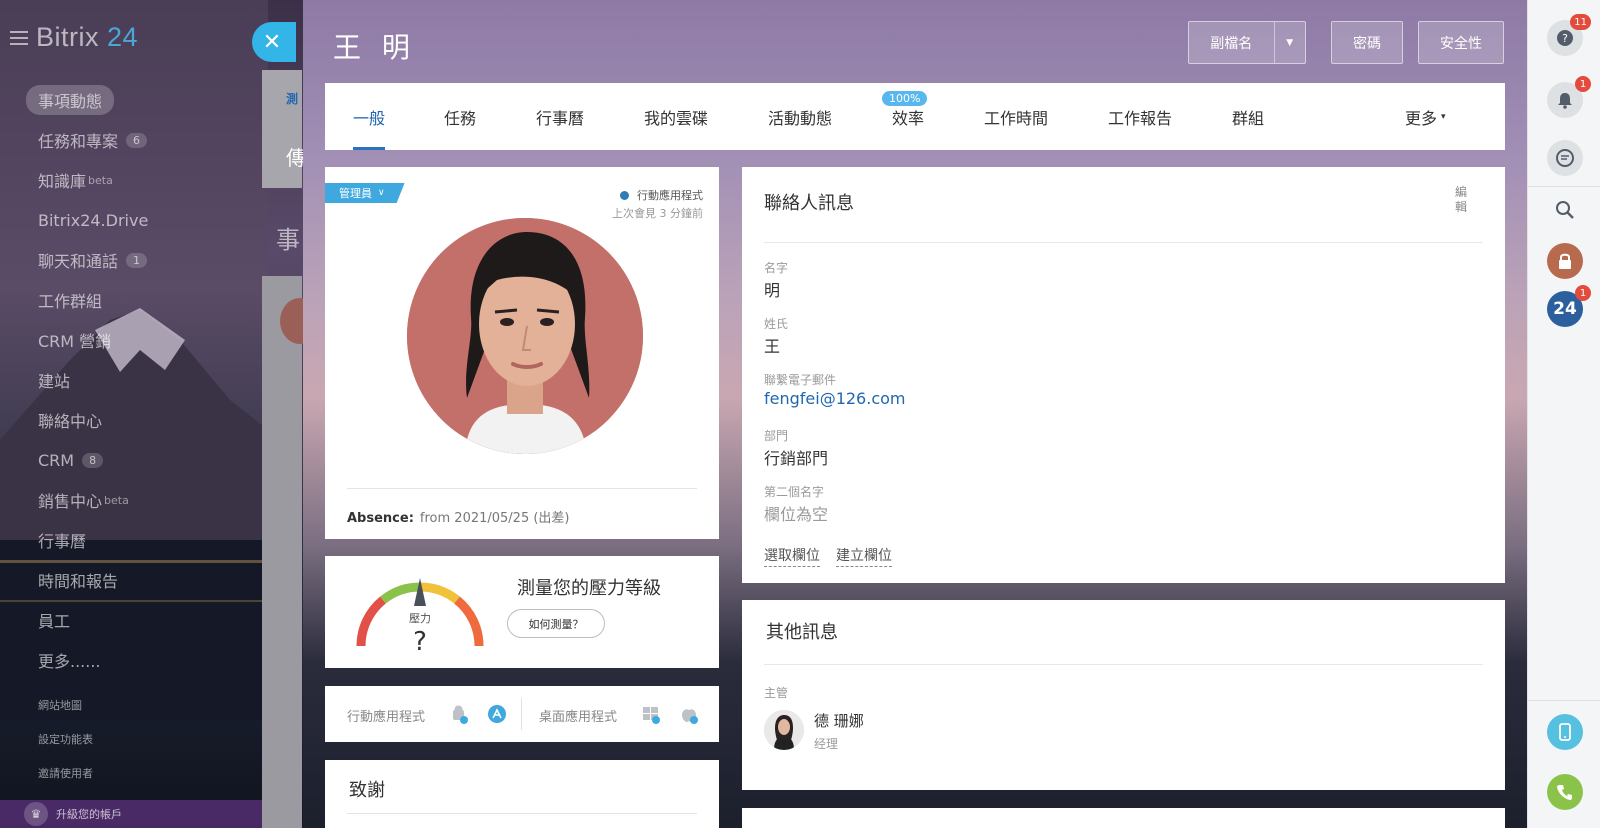 This screenshot has width=1600, height=828. Describe the element at coordinates (657, 213) in the screenshot. I see `last-seen-text: 上次會見 3 分鐘前` at that location.